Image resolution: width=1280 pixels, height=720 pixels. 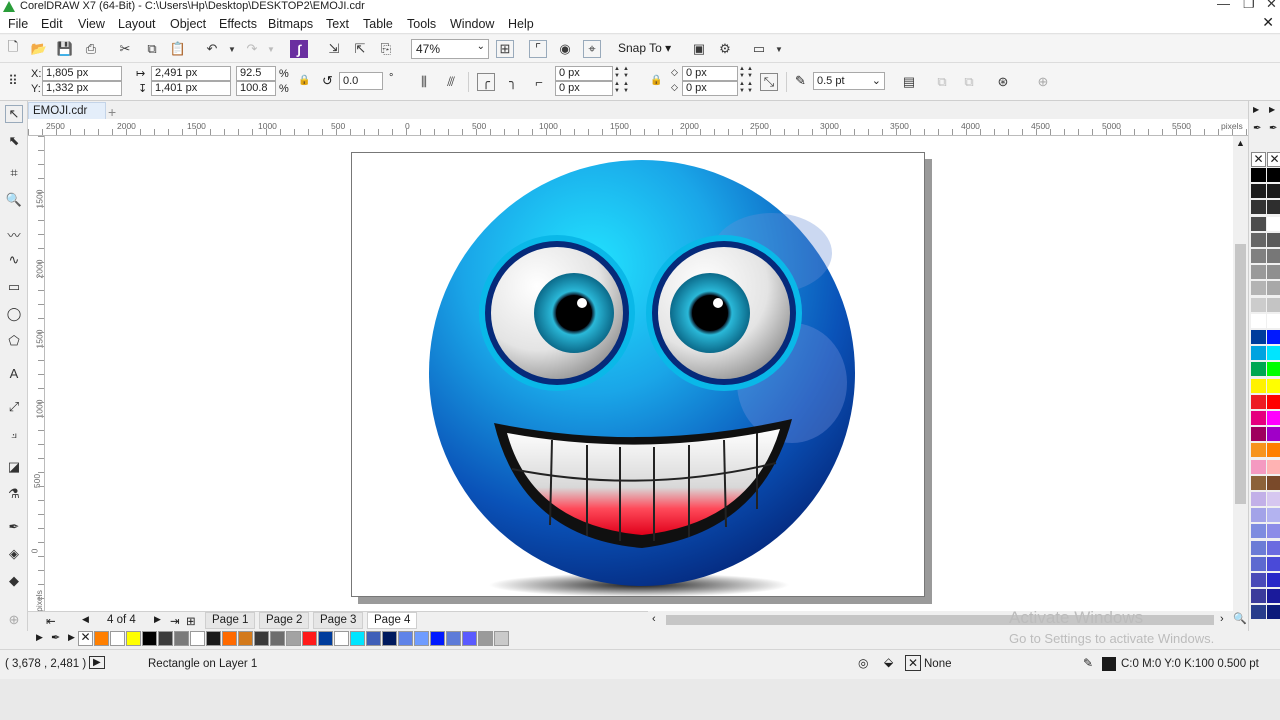 What do you see at coordinates (486, 82) in the screenshot?
I see `round-corner-icon: ╭` at bounding box center [486, 82].